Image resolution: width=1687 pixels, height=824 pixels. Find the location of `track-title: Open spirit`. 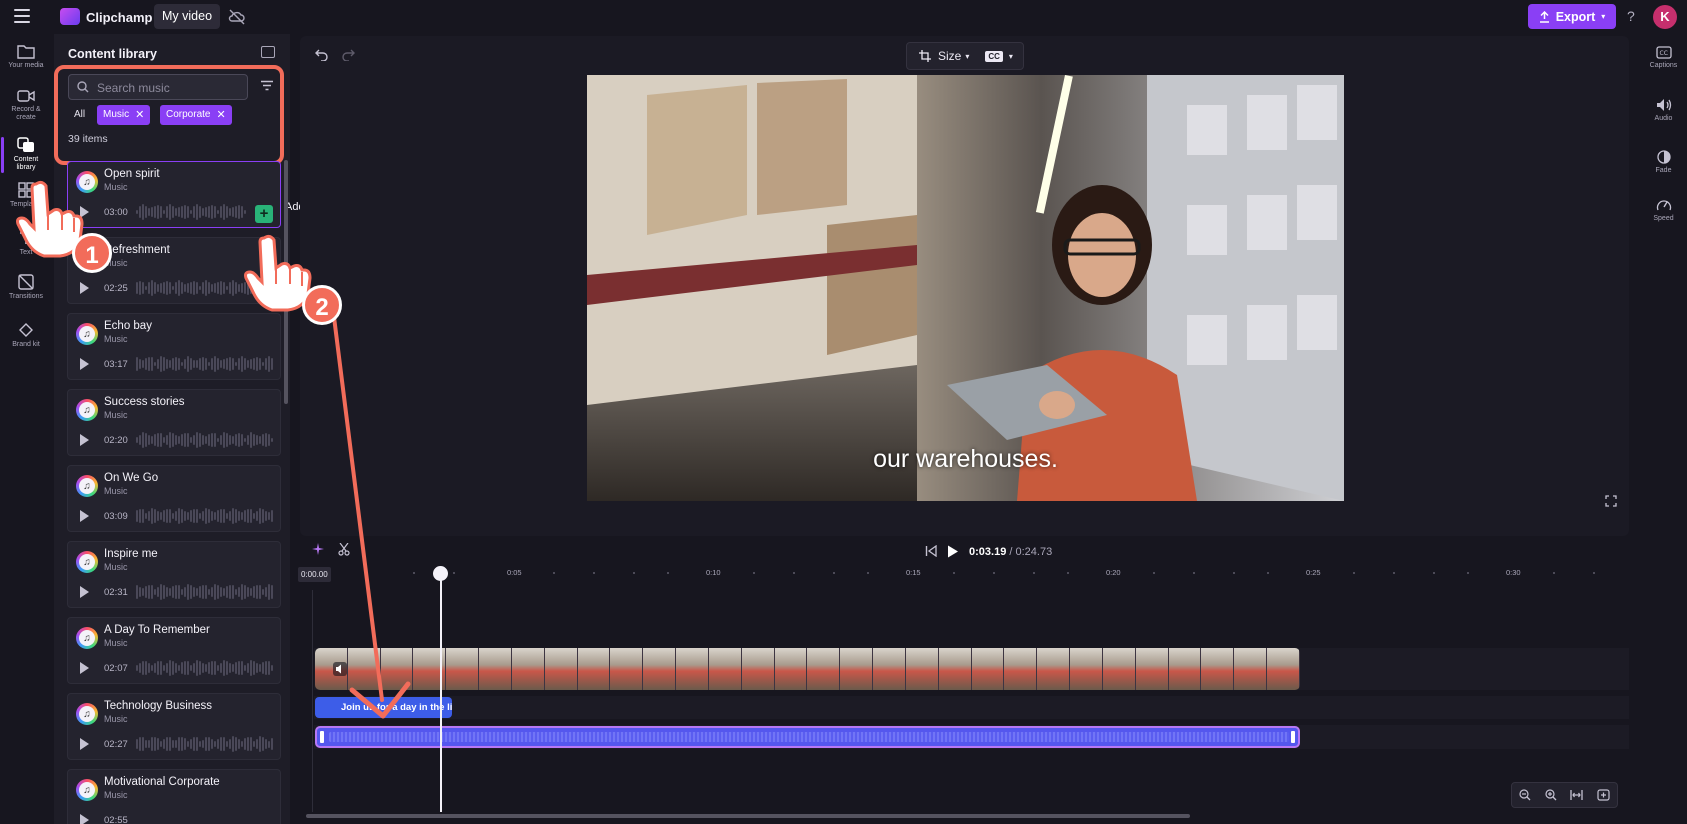

track-title: Open spirit is located at coordinates (132, 174).